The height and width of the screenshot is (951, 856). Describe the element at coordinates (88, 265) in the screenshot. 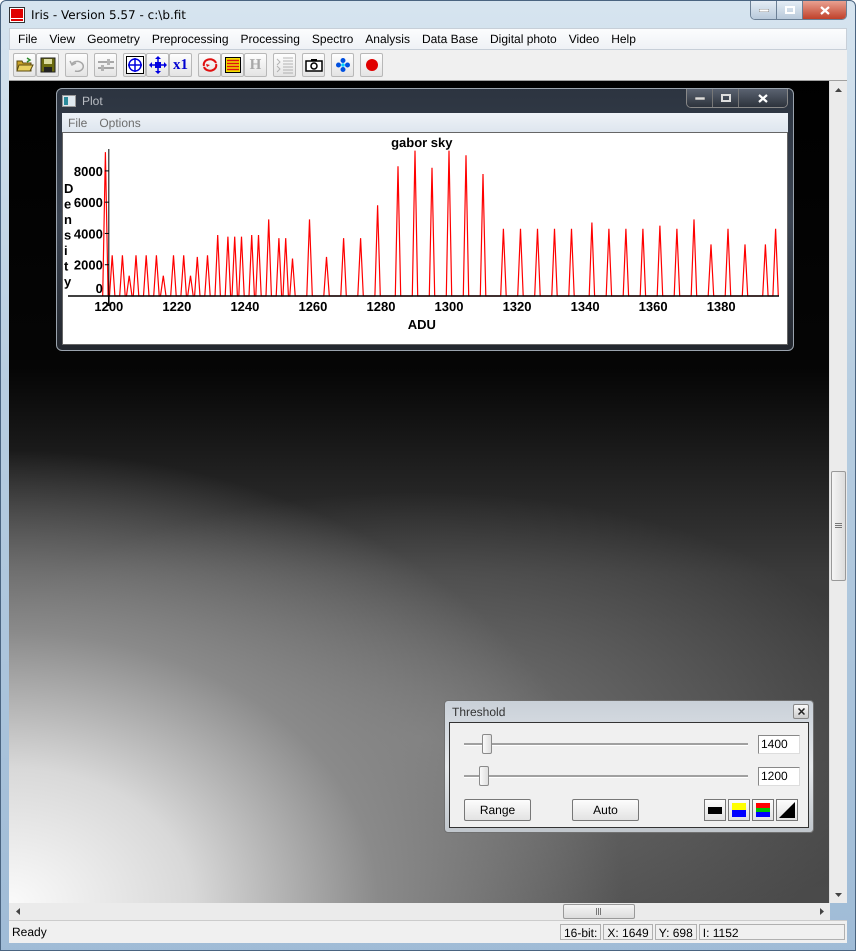

I see `y-tick-label: 2000` at that location.